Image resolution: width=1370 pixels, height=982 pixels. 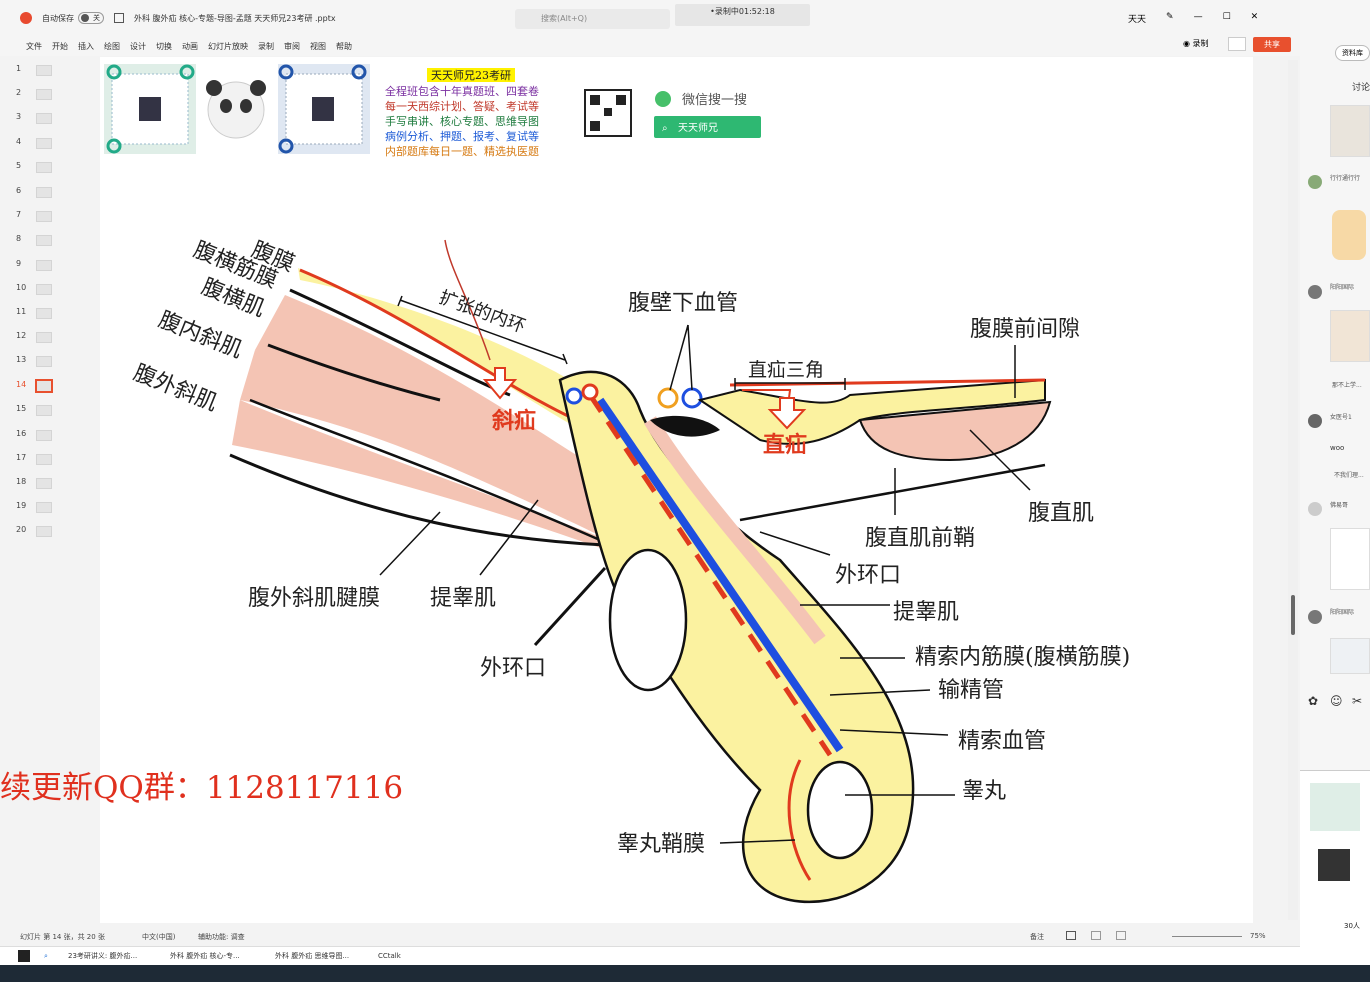 What do you see at coordinates (1339, 505) in the screenshot?
I see `chat-username: 佛易哥` at bounding box center [1339, 505].